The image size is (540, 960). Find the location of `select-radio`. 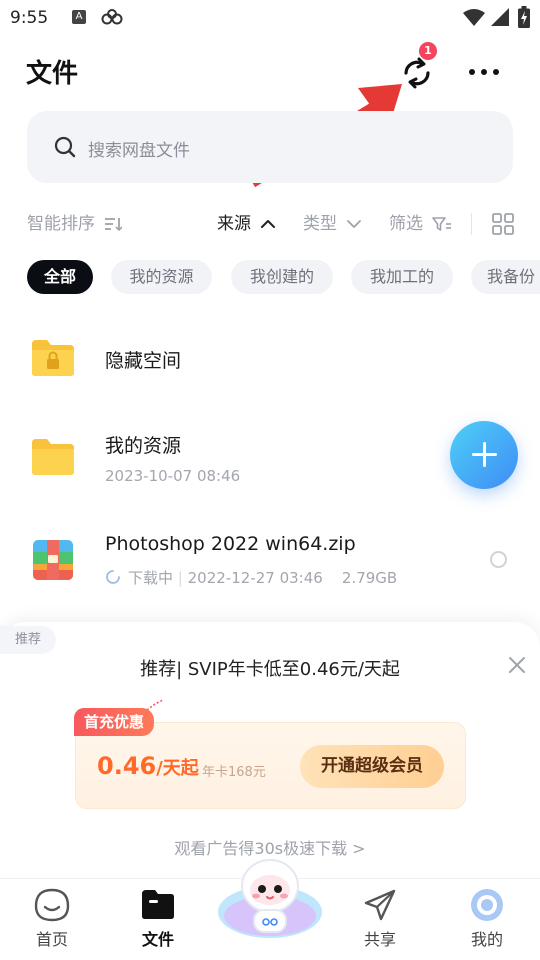

select-radio is located at coordinates (498, 559).